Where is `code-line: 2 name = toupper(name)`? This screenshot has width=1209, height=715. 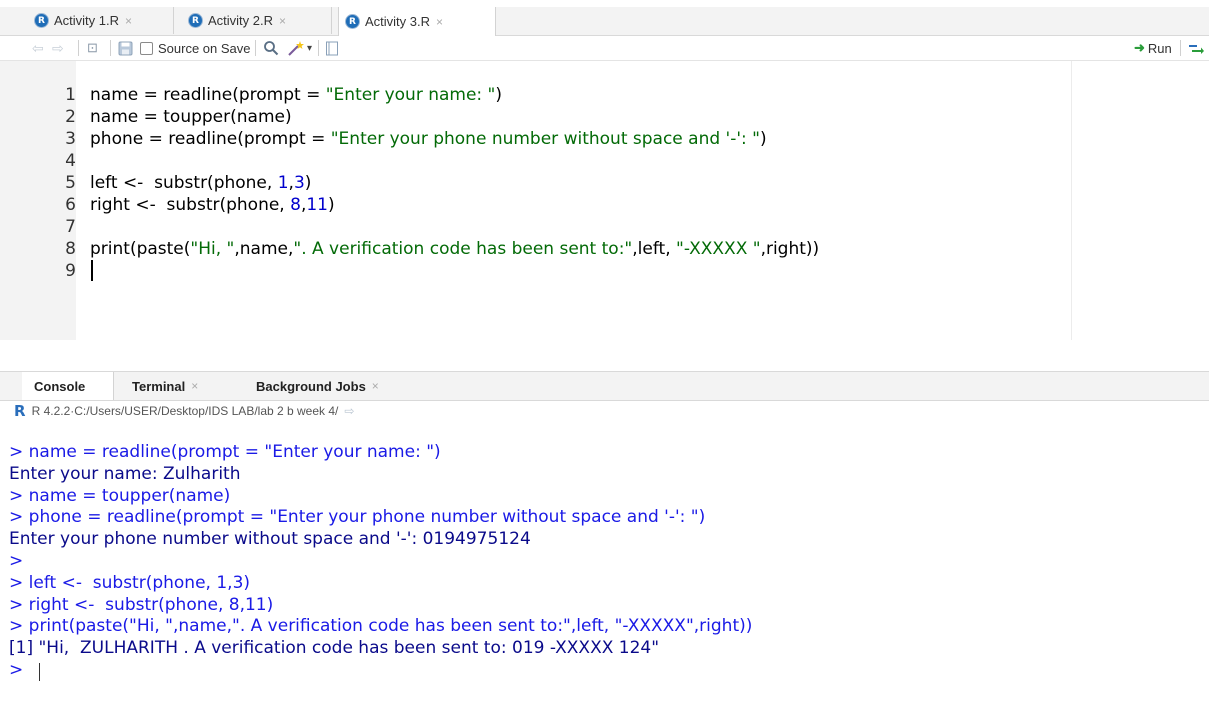
code-line: 2 name = toupper(name) is located at coordinates (604, 117).